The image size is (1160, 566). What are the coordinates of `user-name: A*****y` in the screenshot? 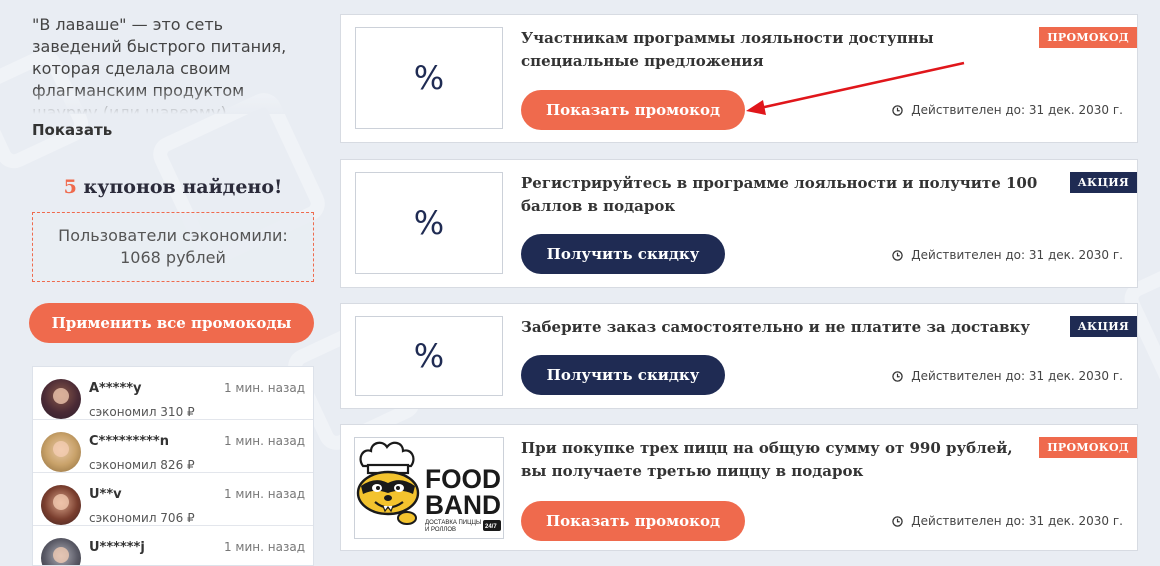 It's located at (115, 388).